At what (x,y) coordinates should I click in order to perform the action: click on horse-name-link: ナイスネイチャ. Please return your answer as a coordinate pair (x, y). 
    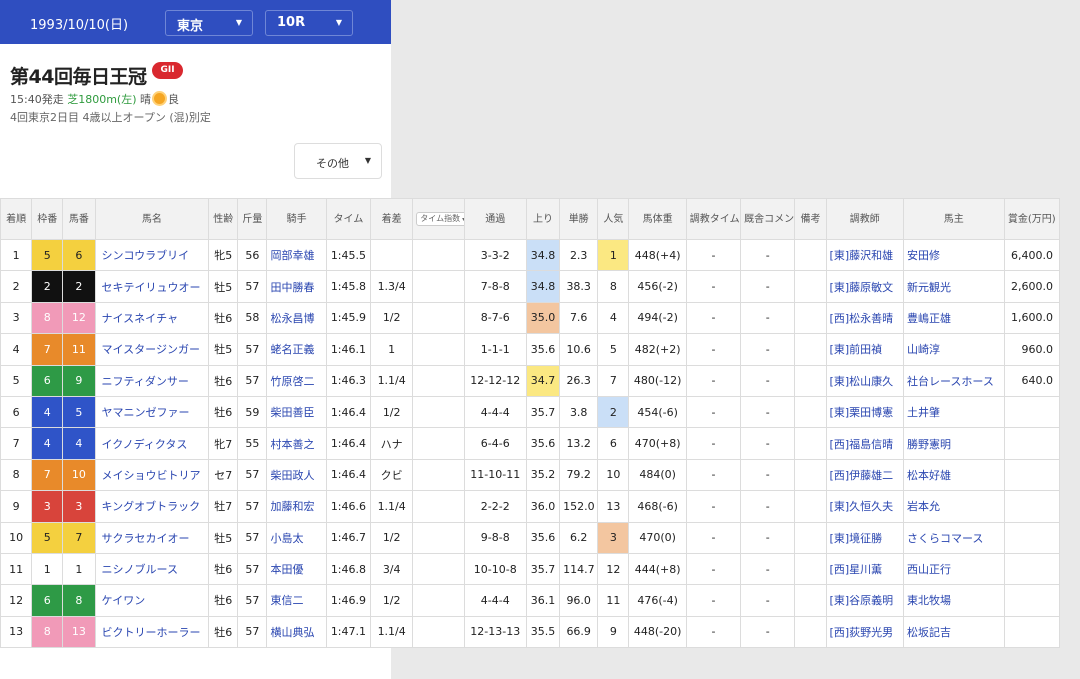
    Looking at the image, I should click on (152, 318).